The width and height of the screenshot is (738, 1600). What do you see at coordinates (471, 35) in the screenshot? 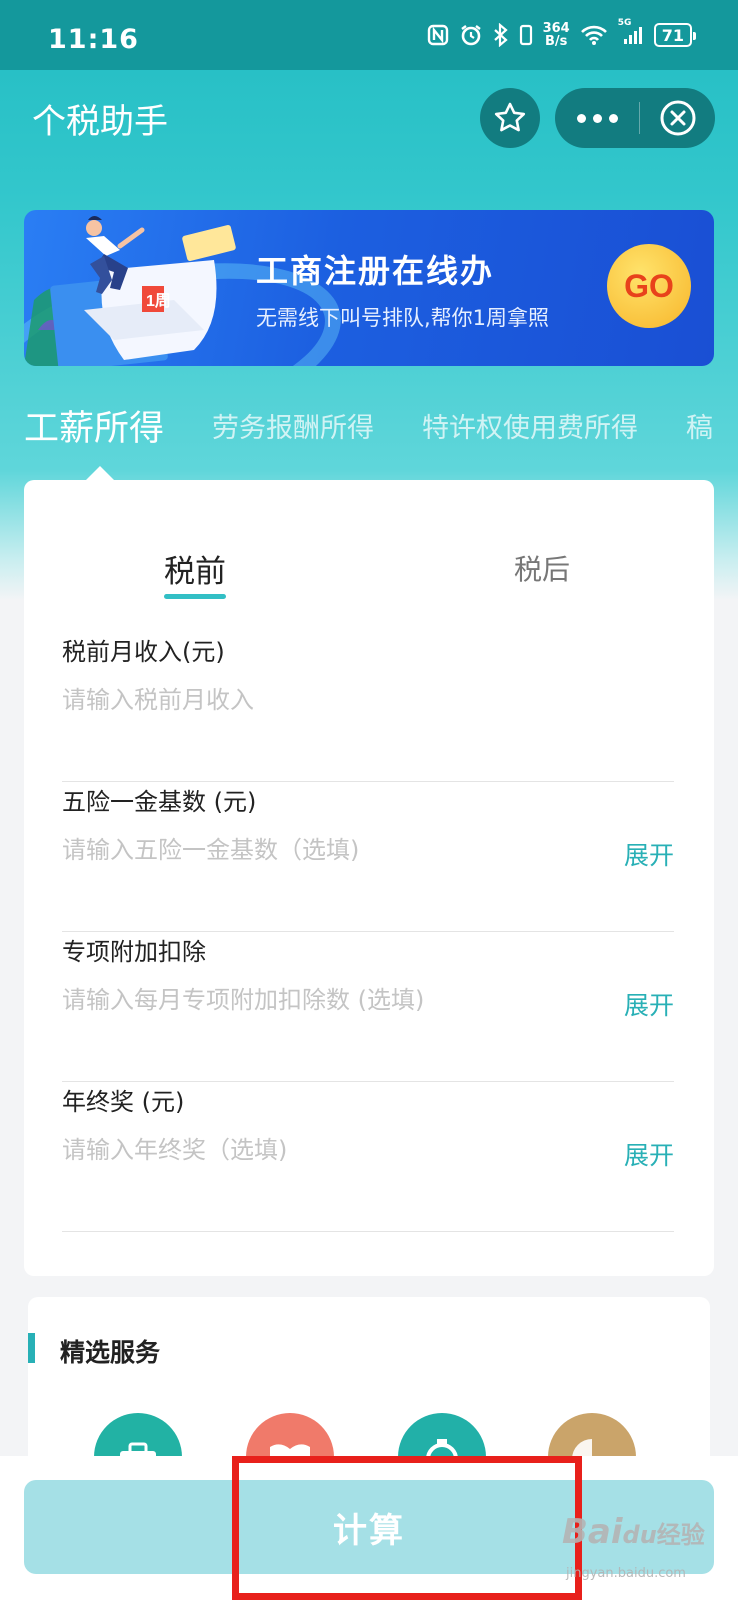
I see `alarm-icon` at bounding box center [471, 35].